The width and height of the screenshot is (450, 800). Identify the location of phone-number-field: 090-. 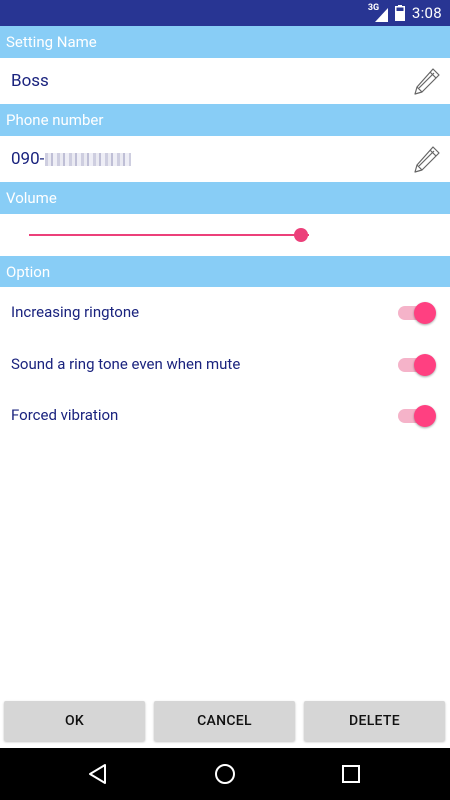
(225, 159).